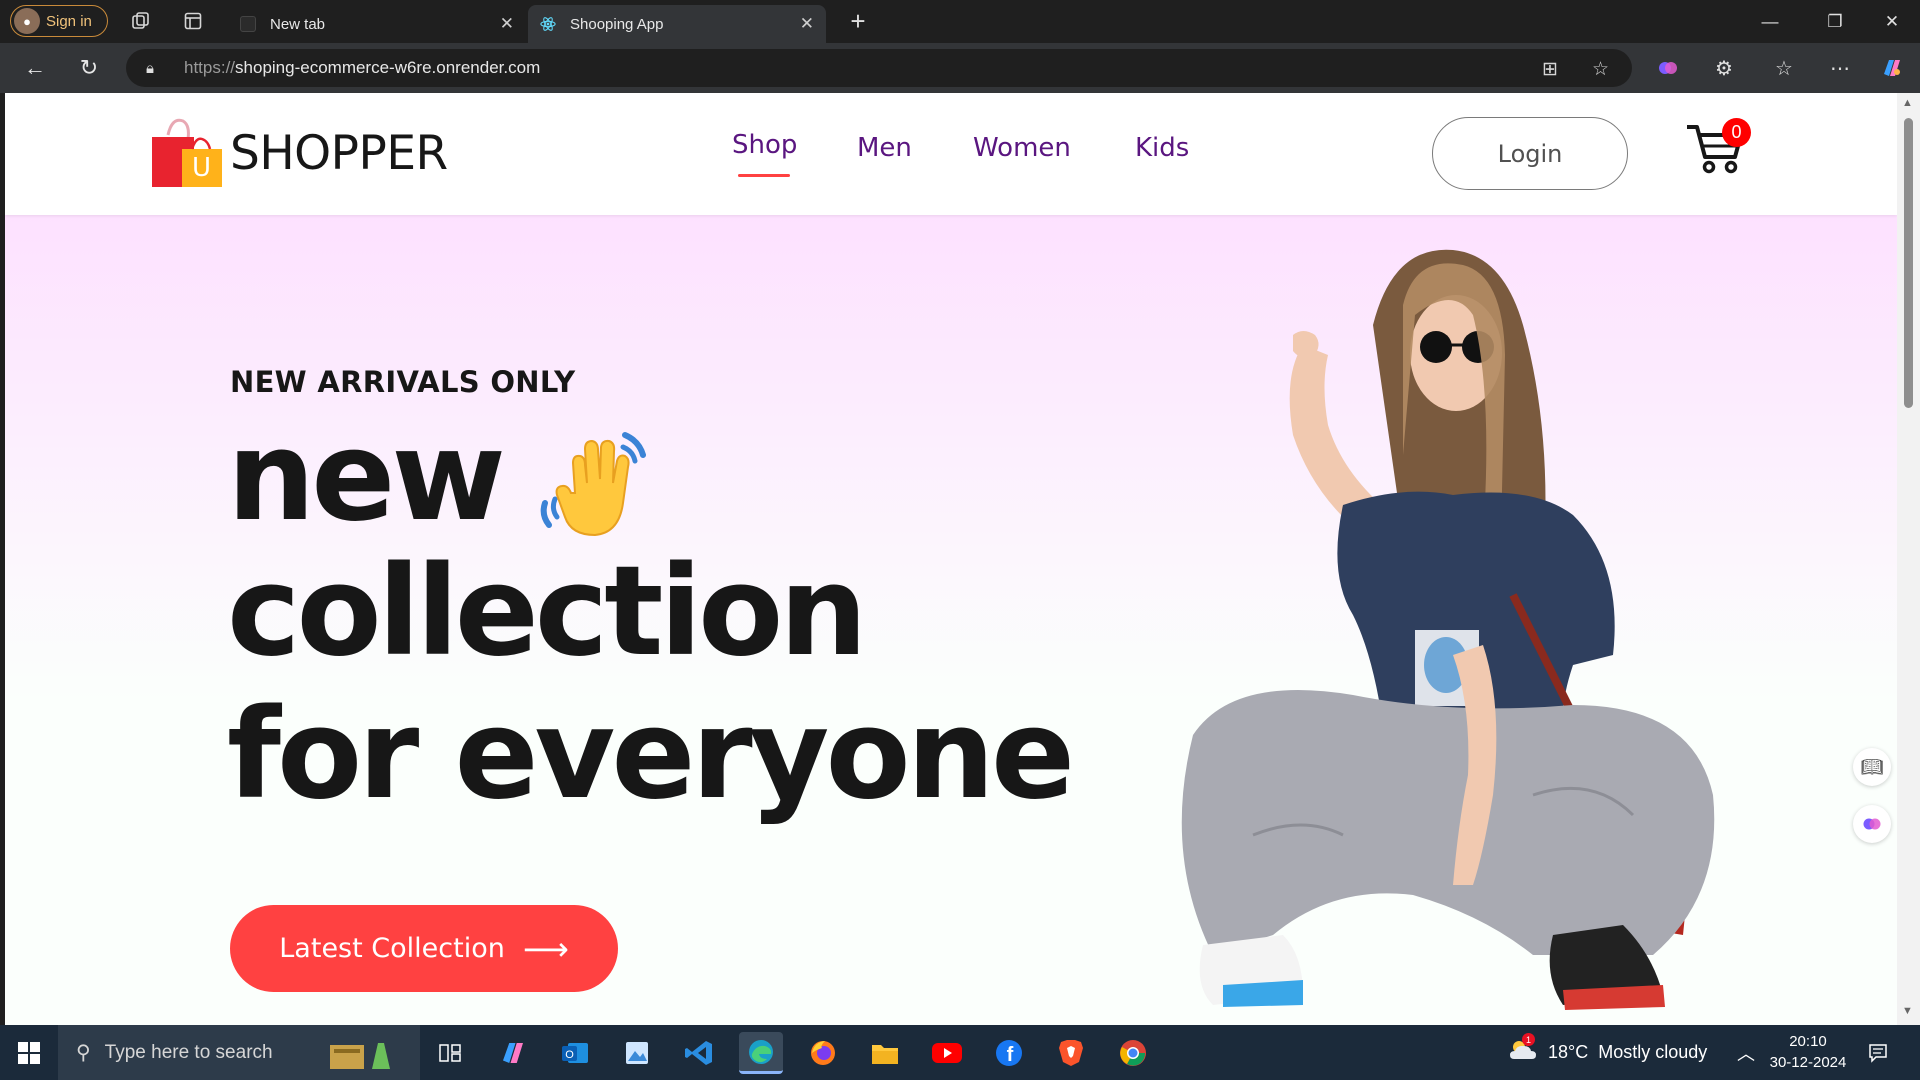 The width and height of the screenshot is (1920, 1080). What do you see at coordinates (1908, 559) in the screenshot?
I see `page-scrollbar: ▲ ▼` at bounding box center [1908, 559].